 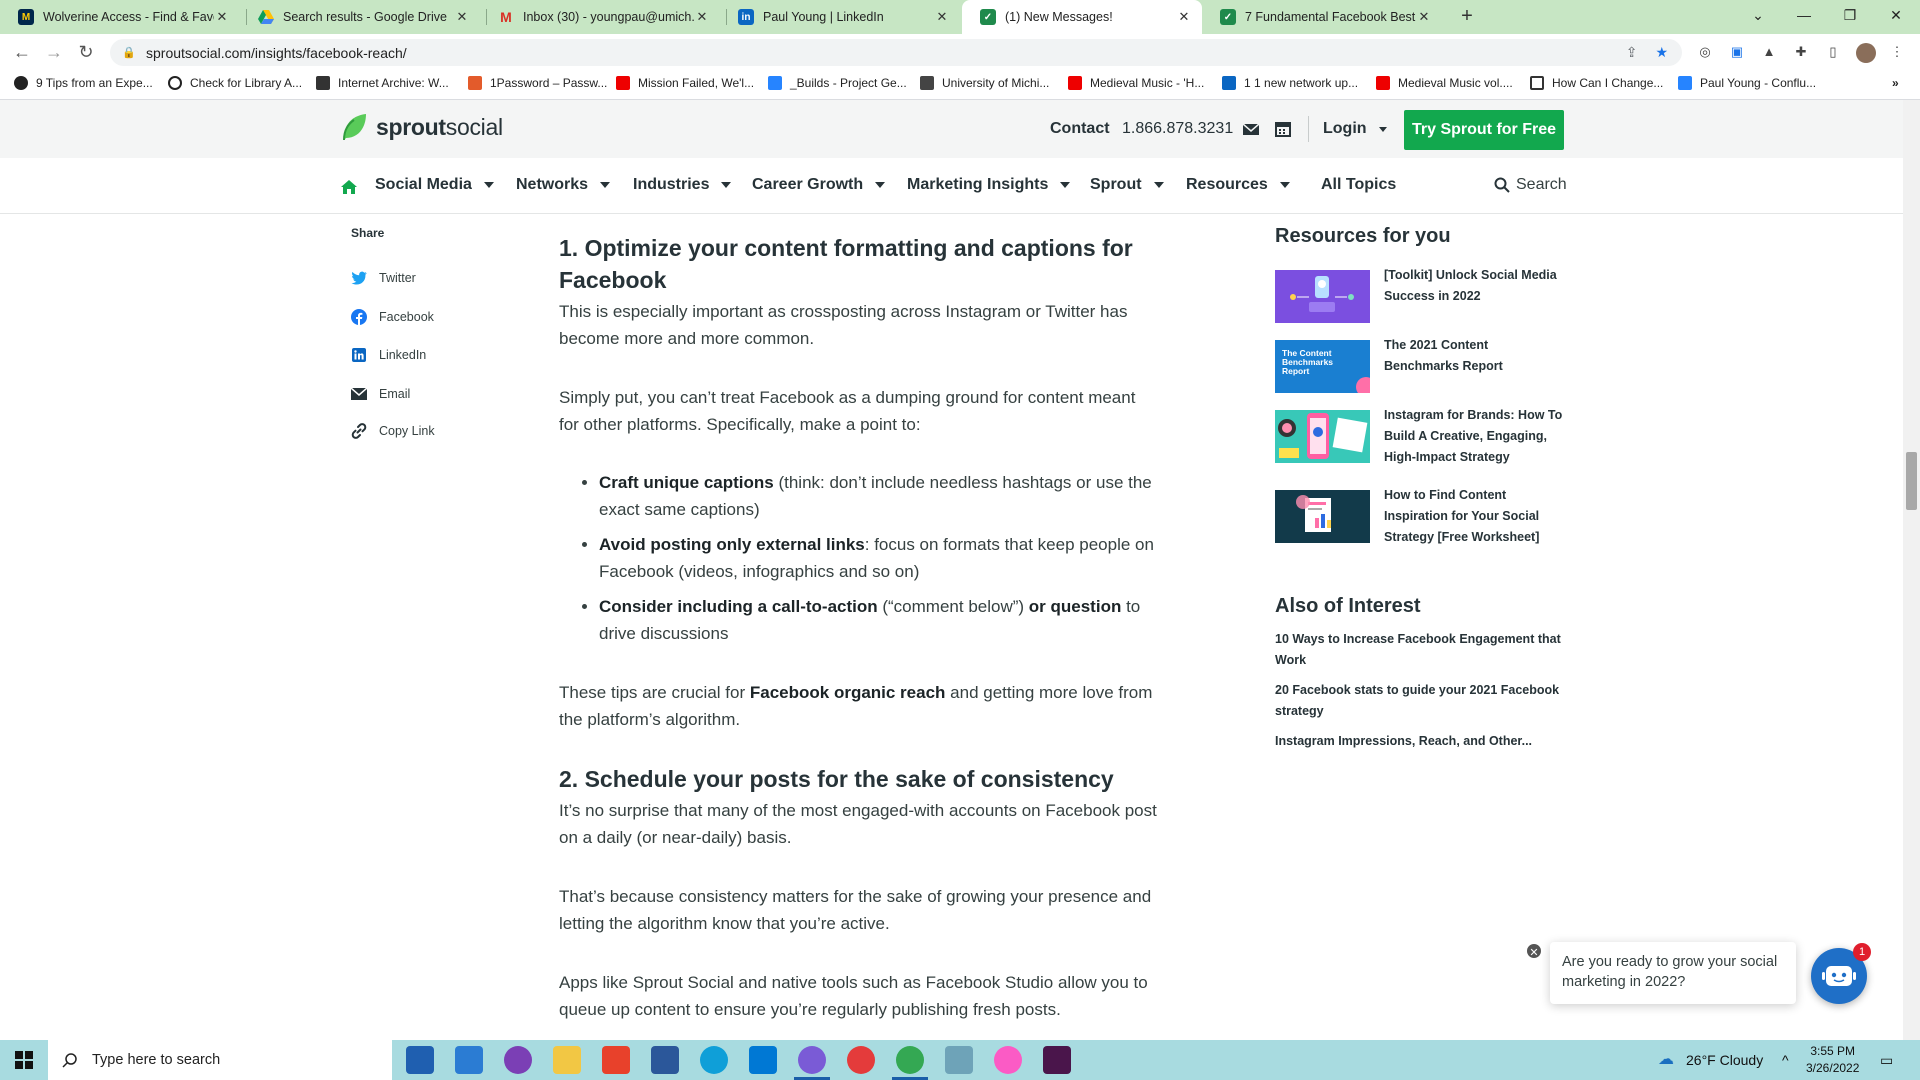 I want to click on share-facebook: Facebook, so click(x=392, y=317).